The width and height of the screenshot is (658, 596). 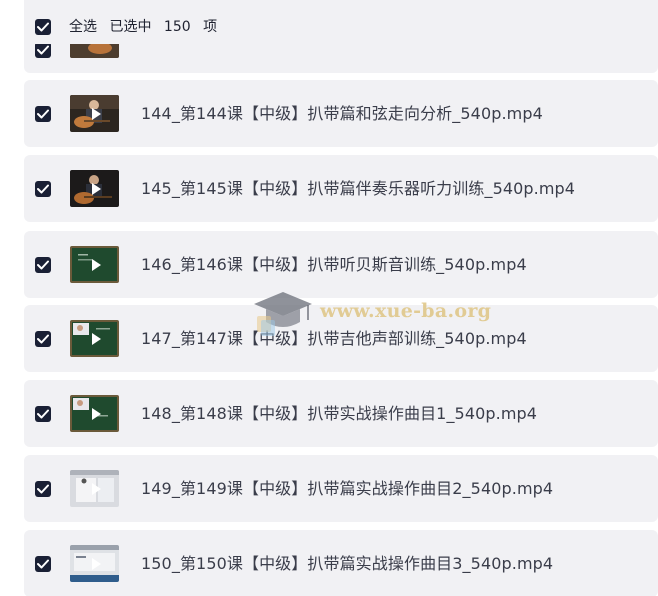 I want to click on selected-count: 150, so click(x=177, y=27).